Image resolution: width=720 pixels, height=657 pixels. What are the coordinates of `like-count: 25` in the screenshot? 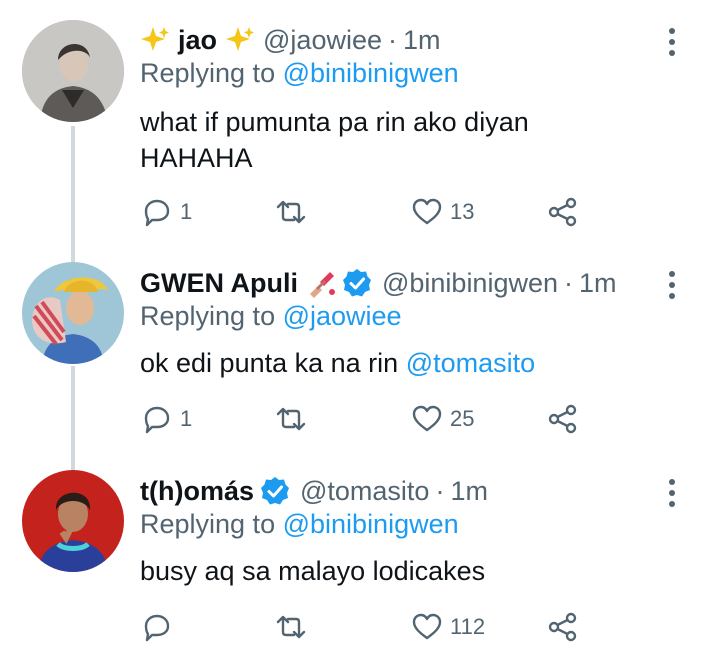 It's located at (462, 418).